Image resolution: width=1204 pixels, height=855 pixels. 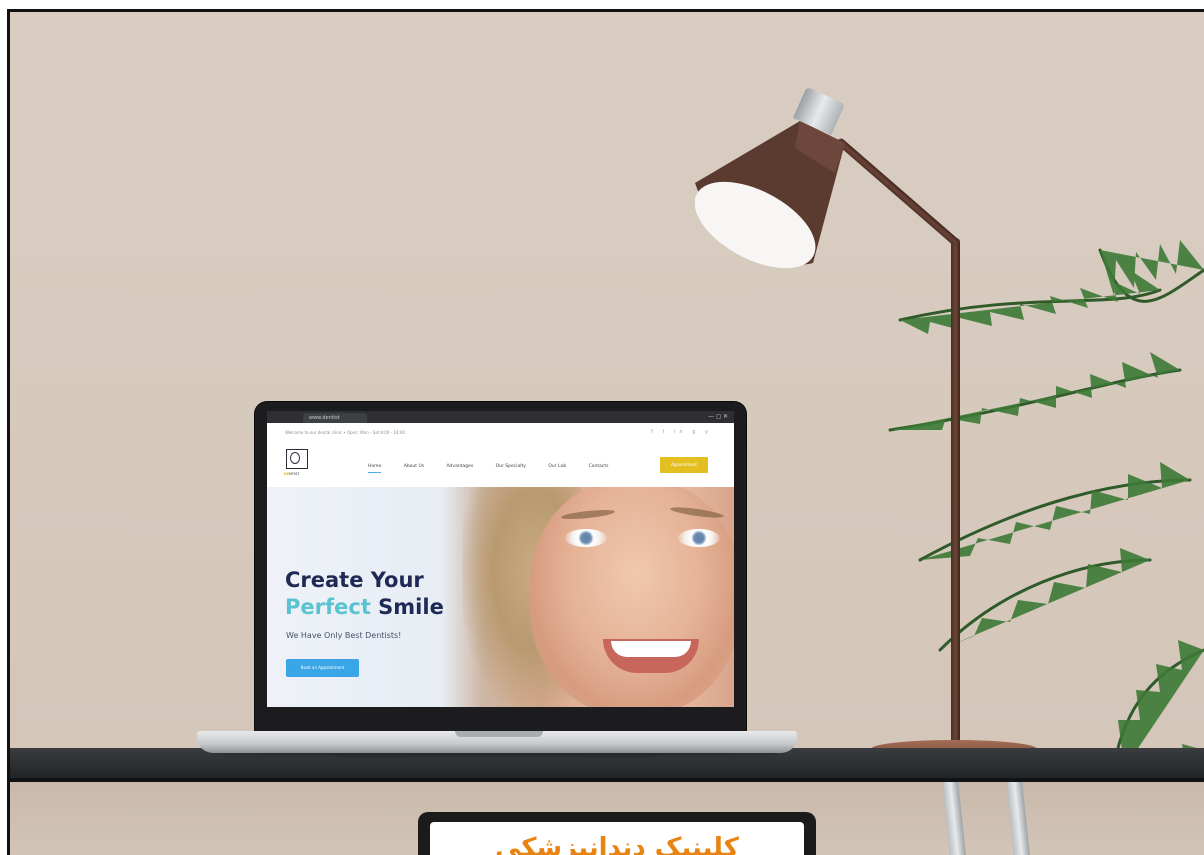 What do you see at coordinates (295, 458) in the screenshot?
I see `logo-ring` at bounding box center [295, 458].